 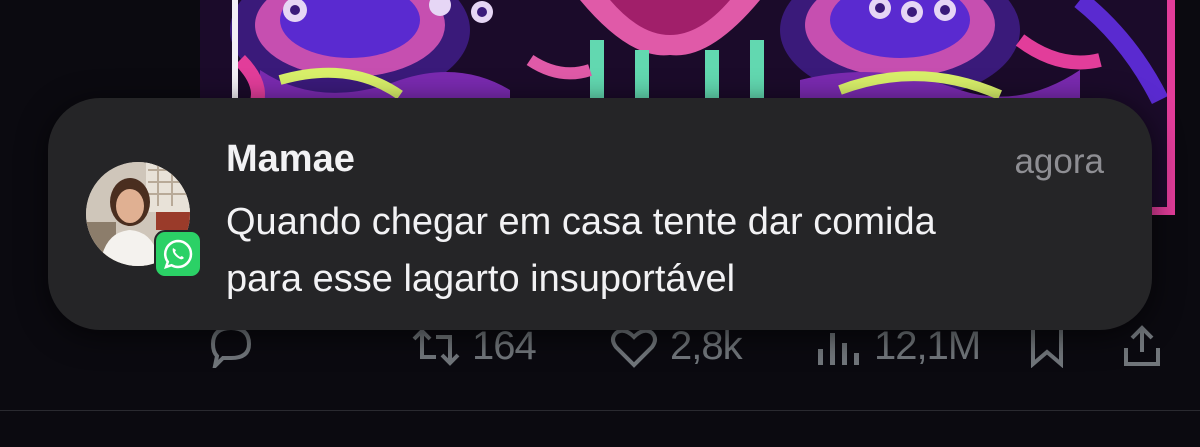 I want to click on reply-button, so click(x=231, y=346).